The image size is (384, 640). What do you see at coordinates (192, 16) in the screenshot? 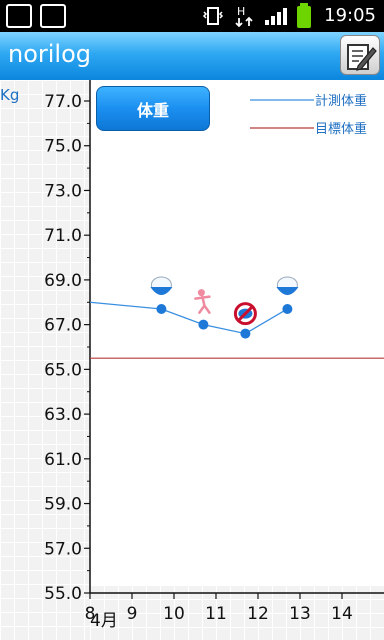
I see `status-bar: H 19:05` at bounding box center [192, 16].